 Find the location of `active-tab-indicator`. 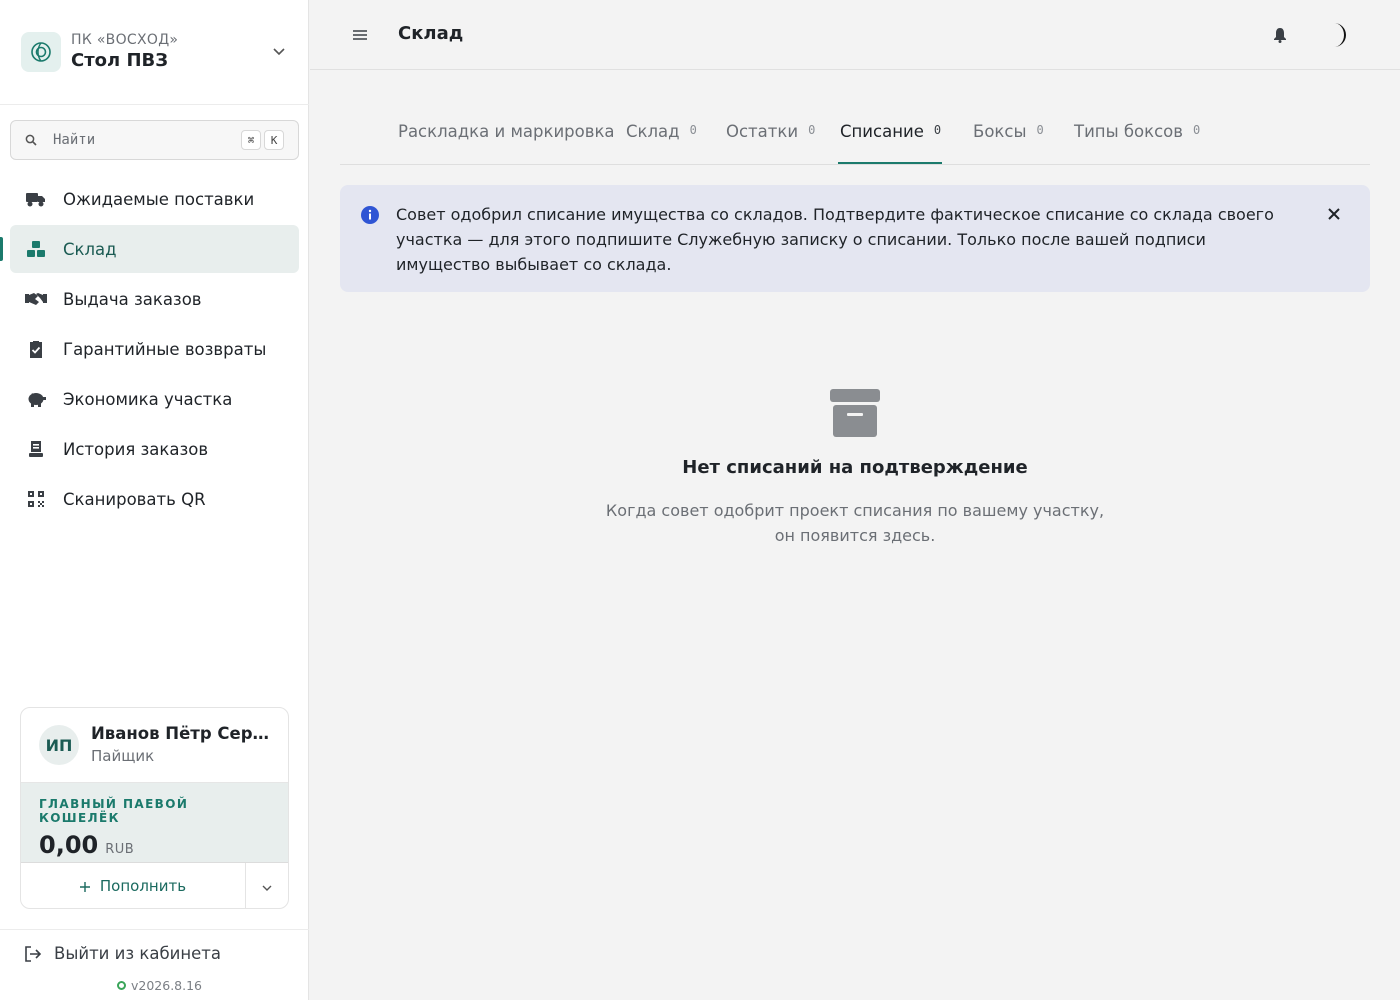

active-tab-indicator is located at coordinates (890, 163).